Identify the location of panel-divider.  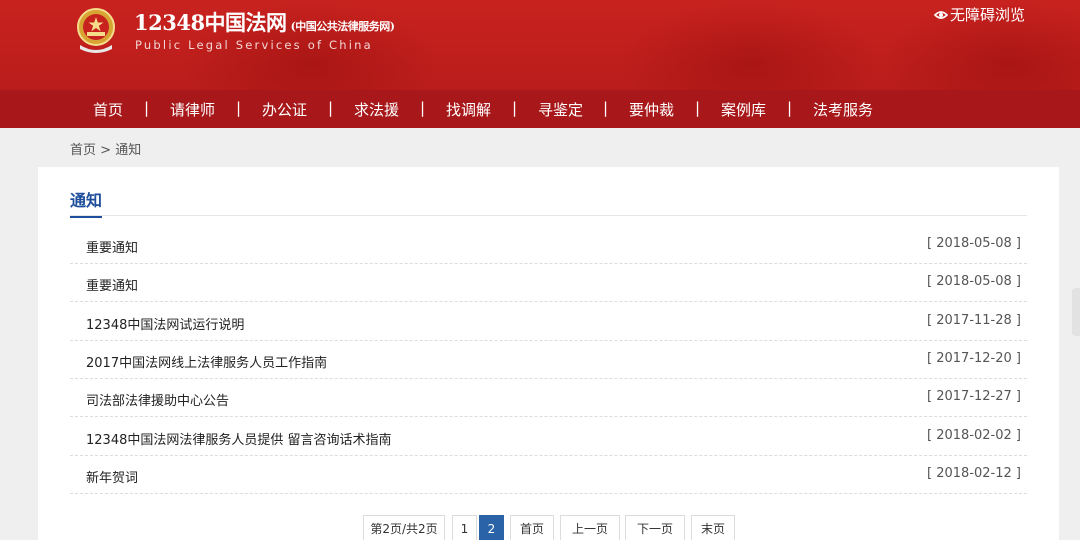
(548, 215).